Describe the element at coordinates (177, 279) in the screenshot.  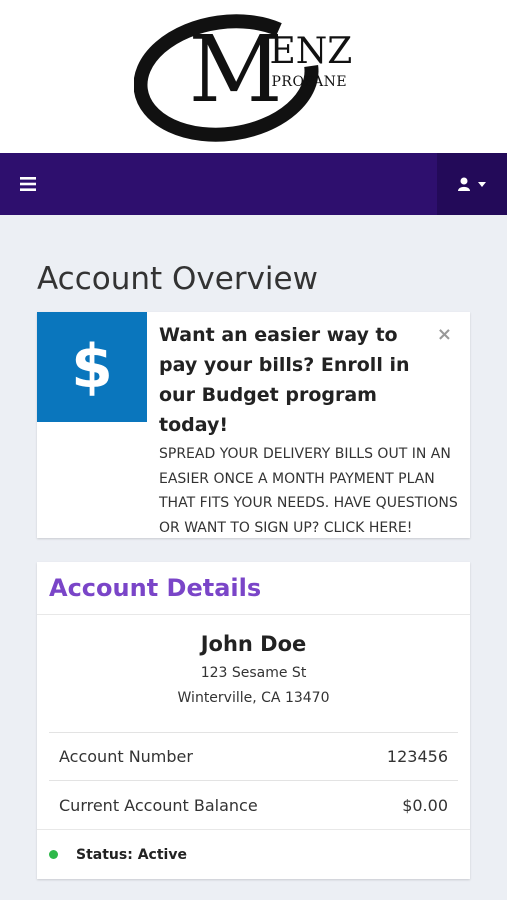
I see `page-title: Account Overview` at that location.